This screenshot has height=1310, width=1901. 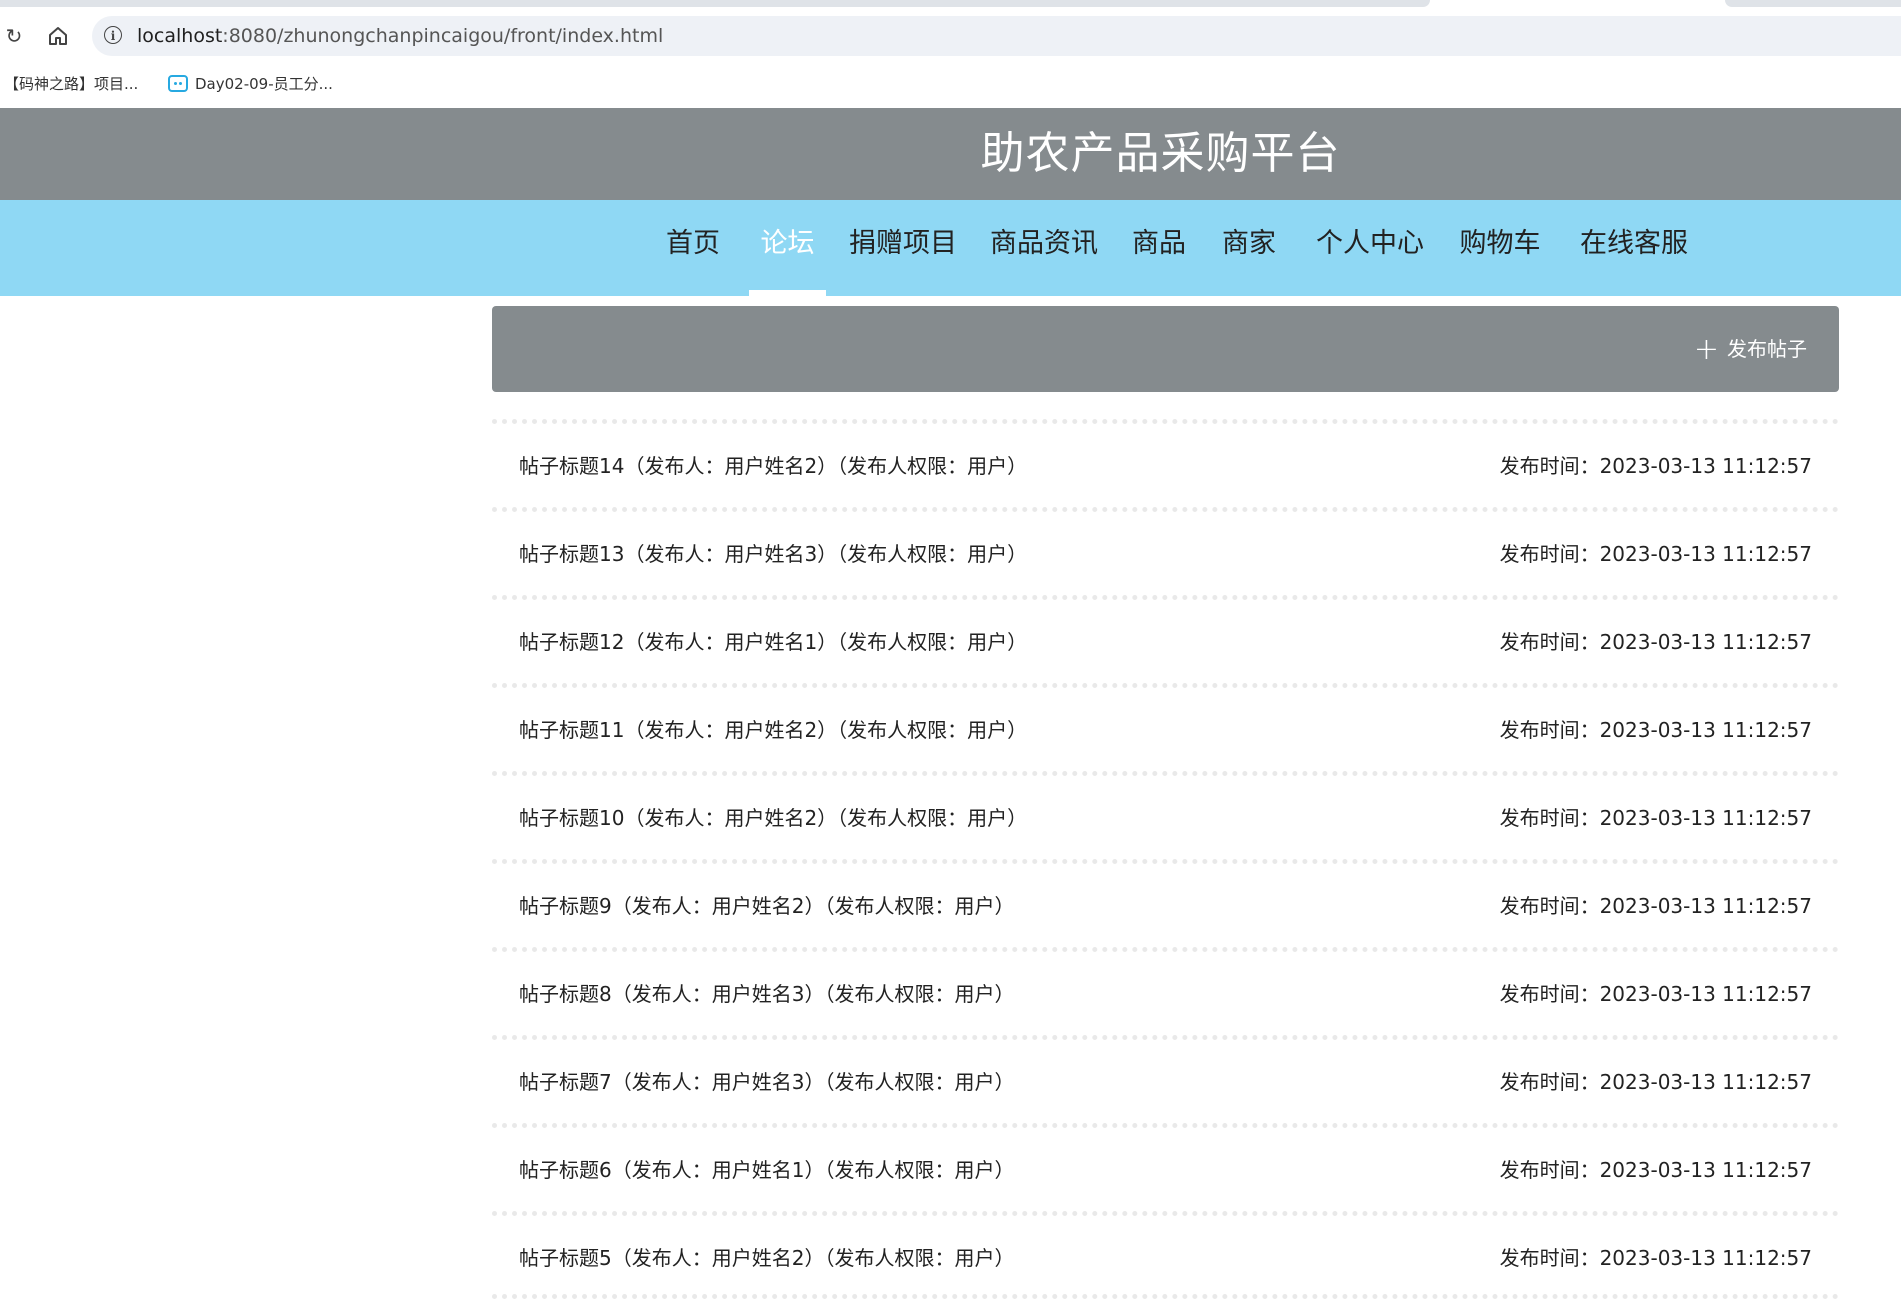 I want to click on new-post-button: + 发布帖子, so click(x=1750, y=349).